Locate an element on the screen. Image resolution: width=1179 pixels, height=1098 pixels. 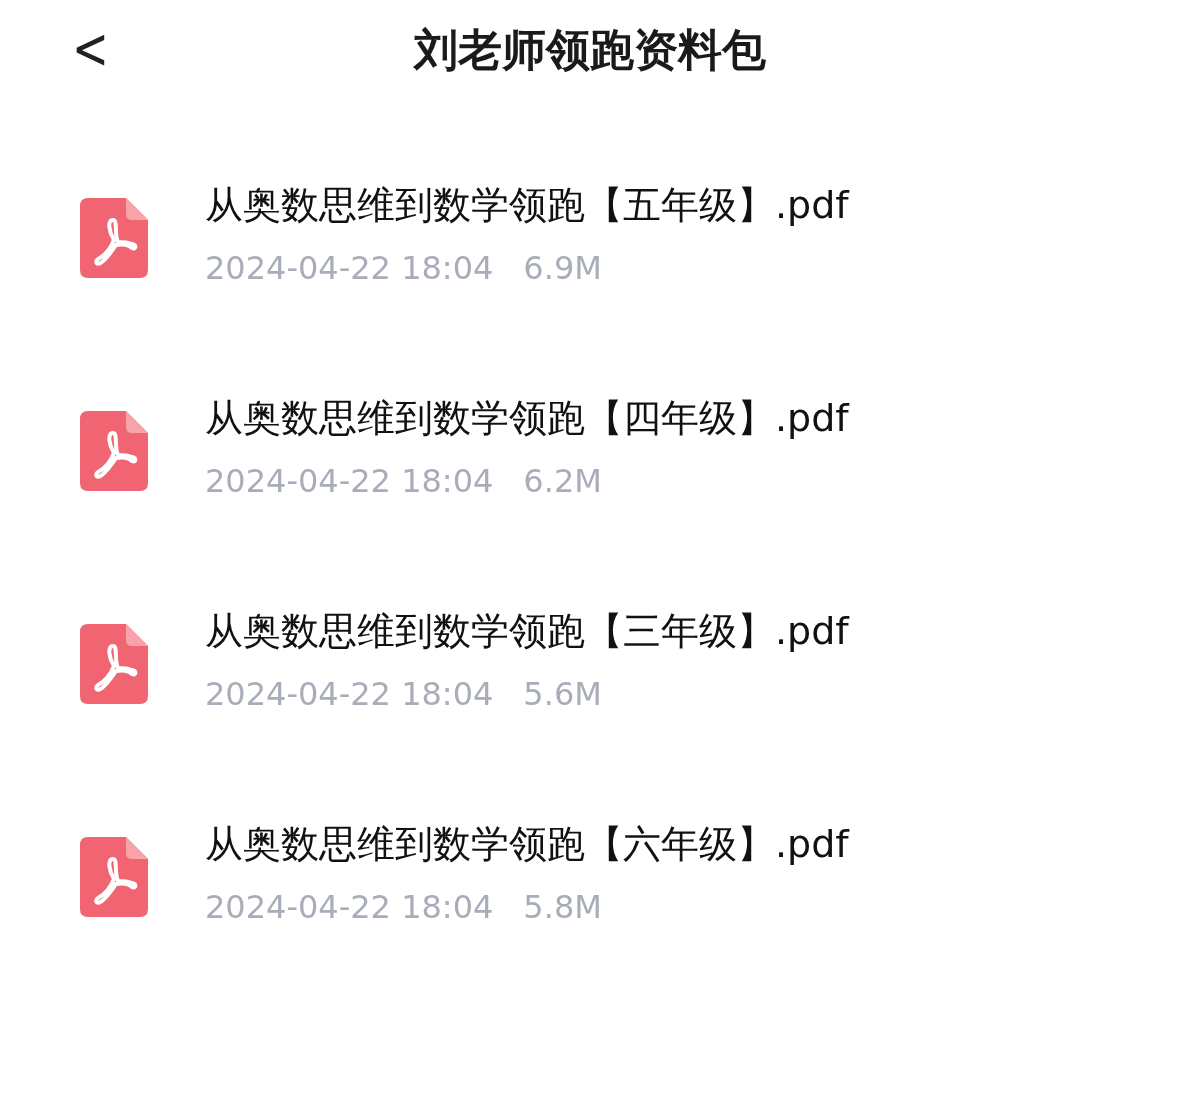
file-name: 从奥数思维到数学领跑【三年级】.pdf is located at coordinates (527, 631).